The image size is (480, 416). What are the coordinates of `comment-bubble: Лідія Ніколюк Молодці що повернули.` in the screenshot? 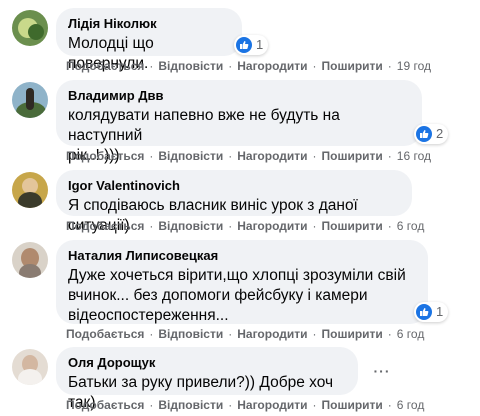 It's located at (149, 40).